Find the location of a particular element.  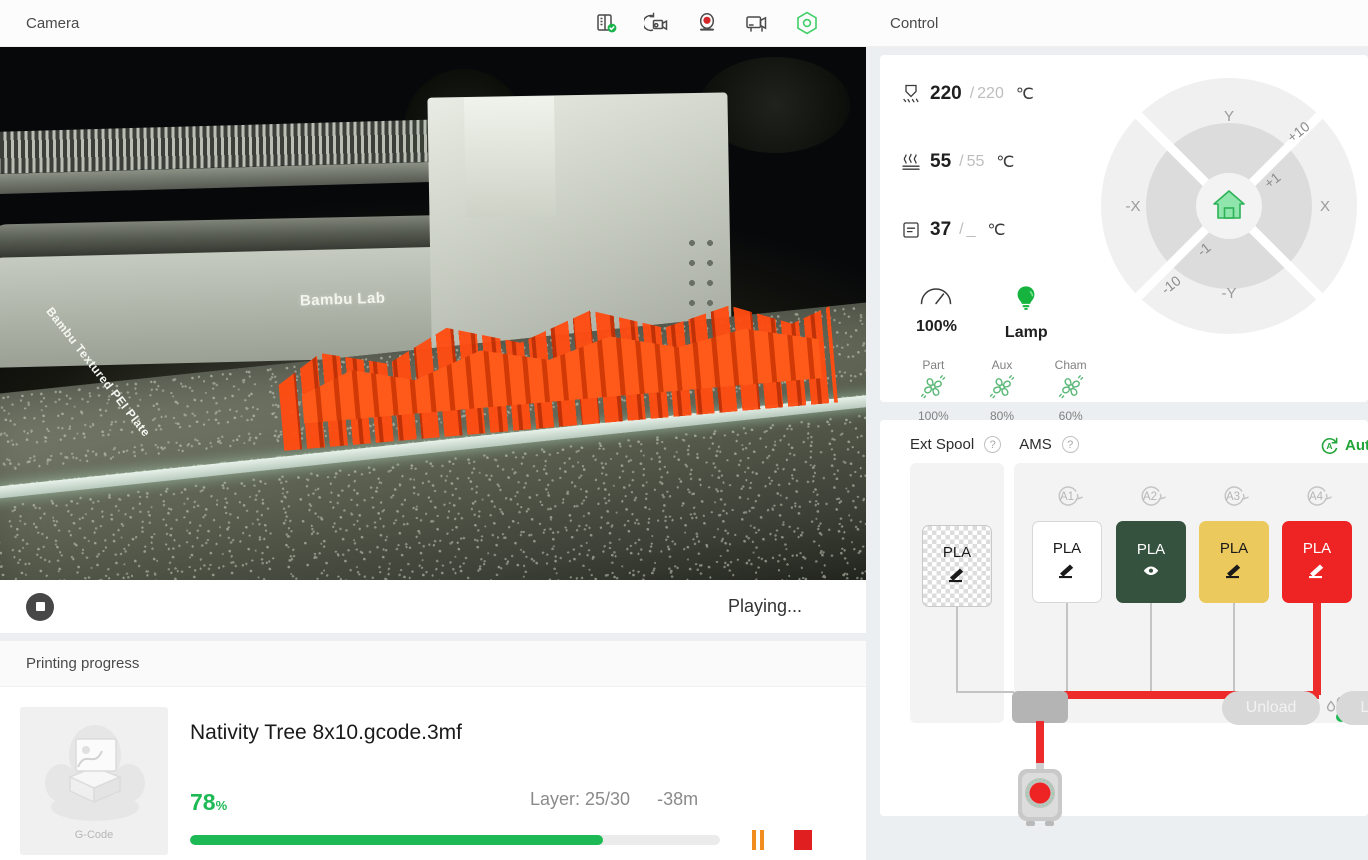

ams-slot-a2-stem is located at coordinates (1151, 648).